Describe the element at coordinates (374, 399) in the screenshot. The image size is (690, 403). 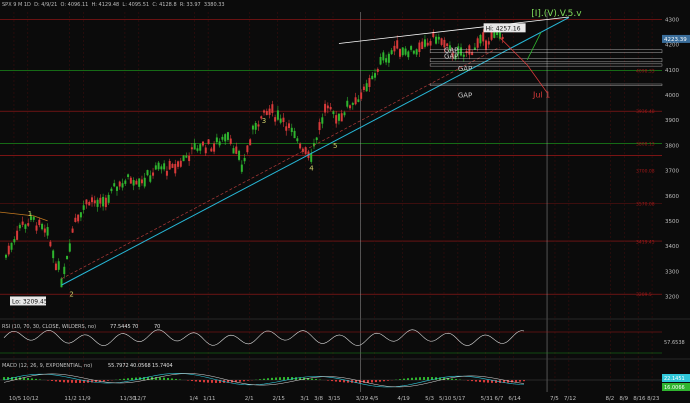
I see `x-tick-label: 4/5` at that location.